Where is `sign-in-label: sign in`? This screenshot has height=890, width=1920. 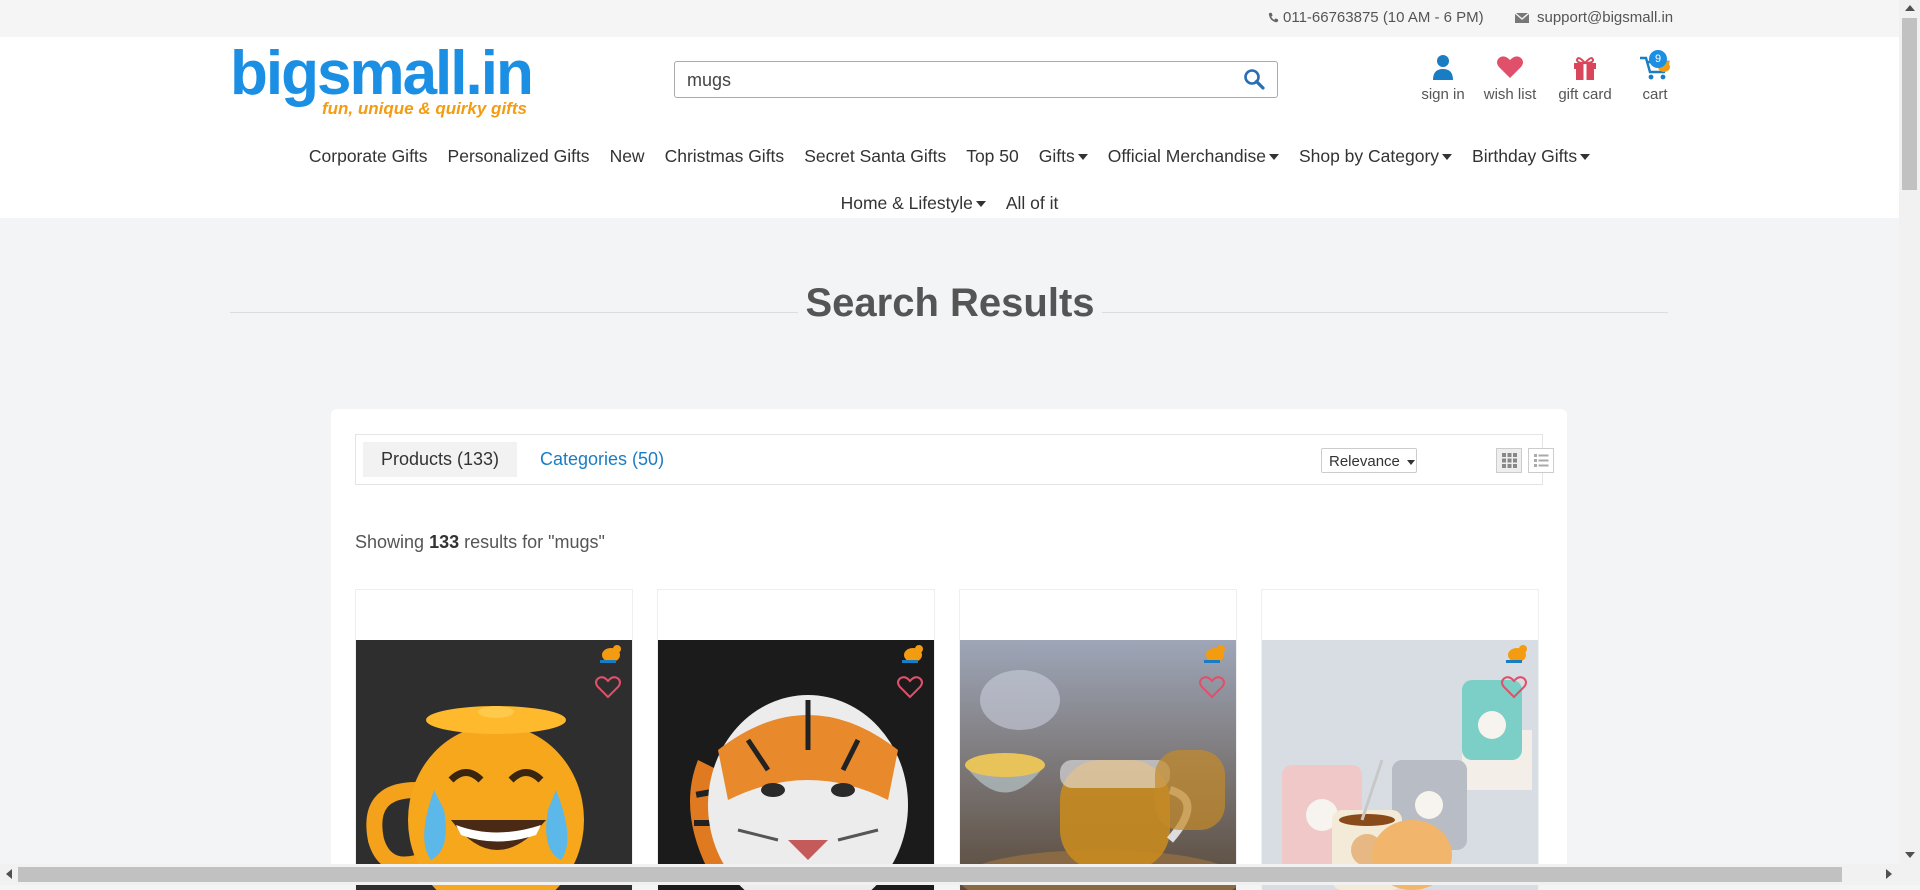
sign-in-label: sign in is located at coordinates (1443, 94).